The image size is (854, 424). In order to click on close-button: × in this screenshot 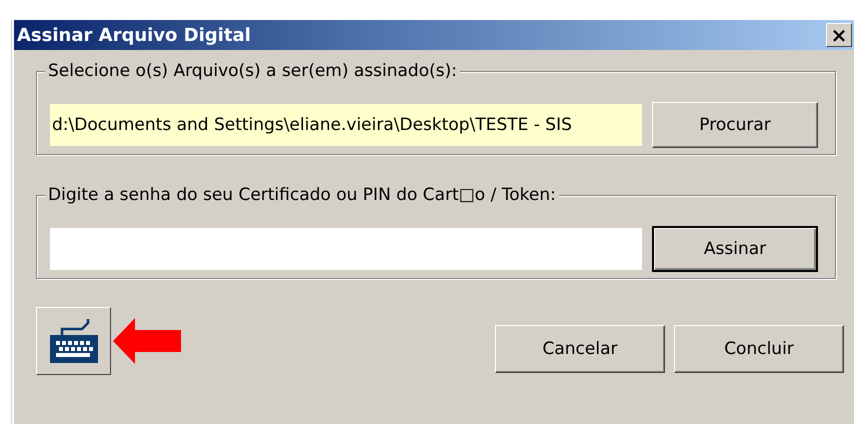, I will do `click(839, 35)`.